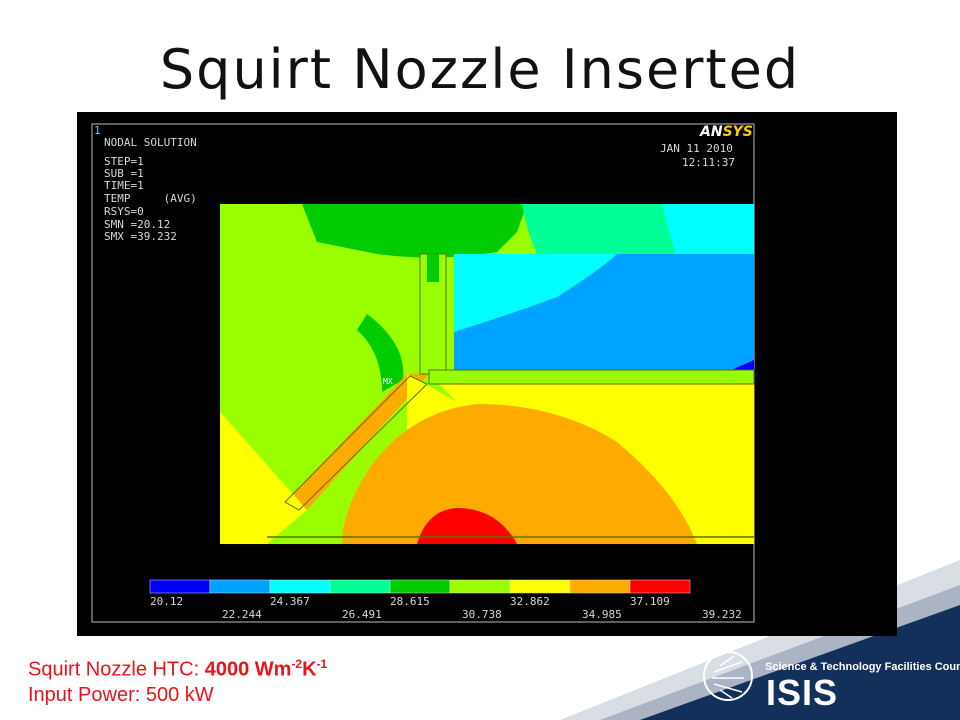 Image resolution: width=960 pixels, height=720 pixels. I want to click on htc-label: Squirt Nozzle HTC:, so click(116, 669).